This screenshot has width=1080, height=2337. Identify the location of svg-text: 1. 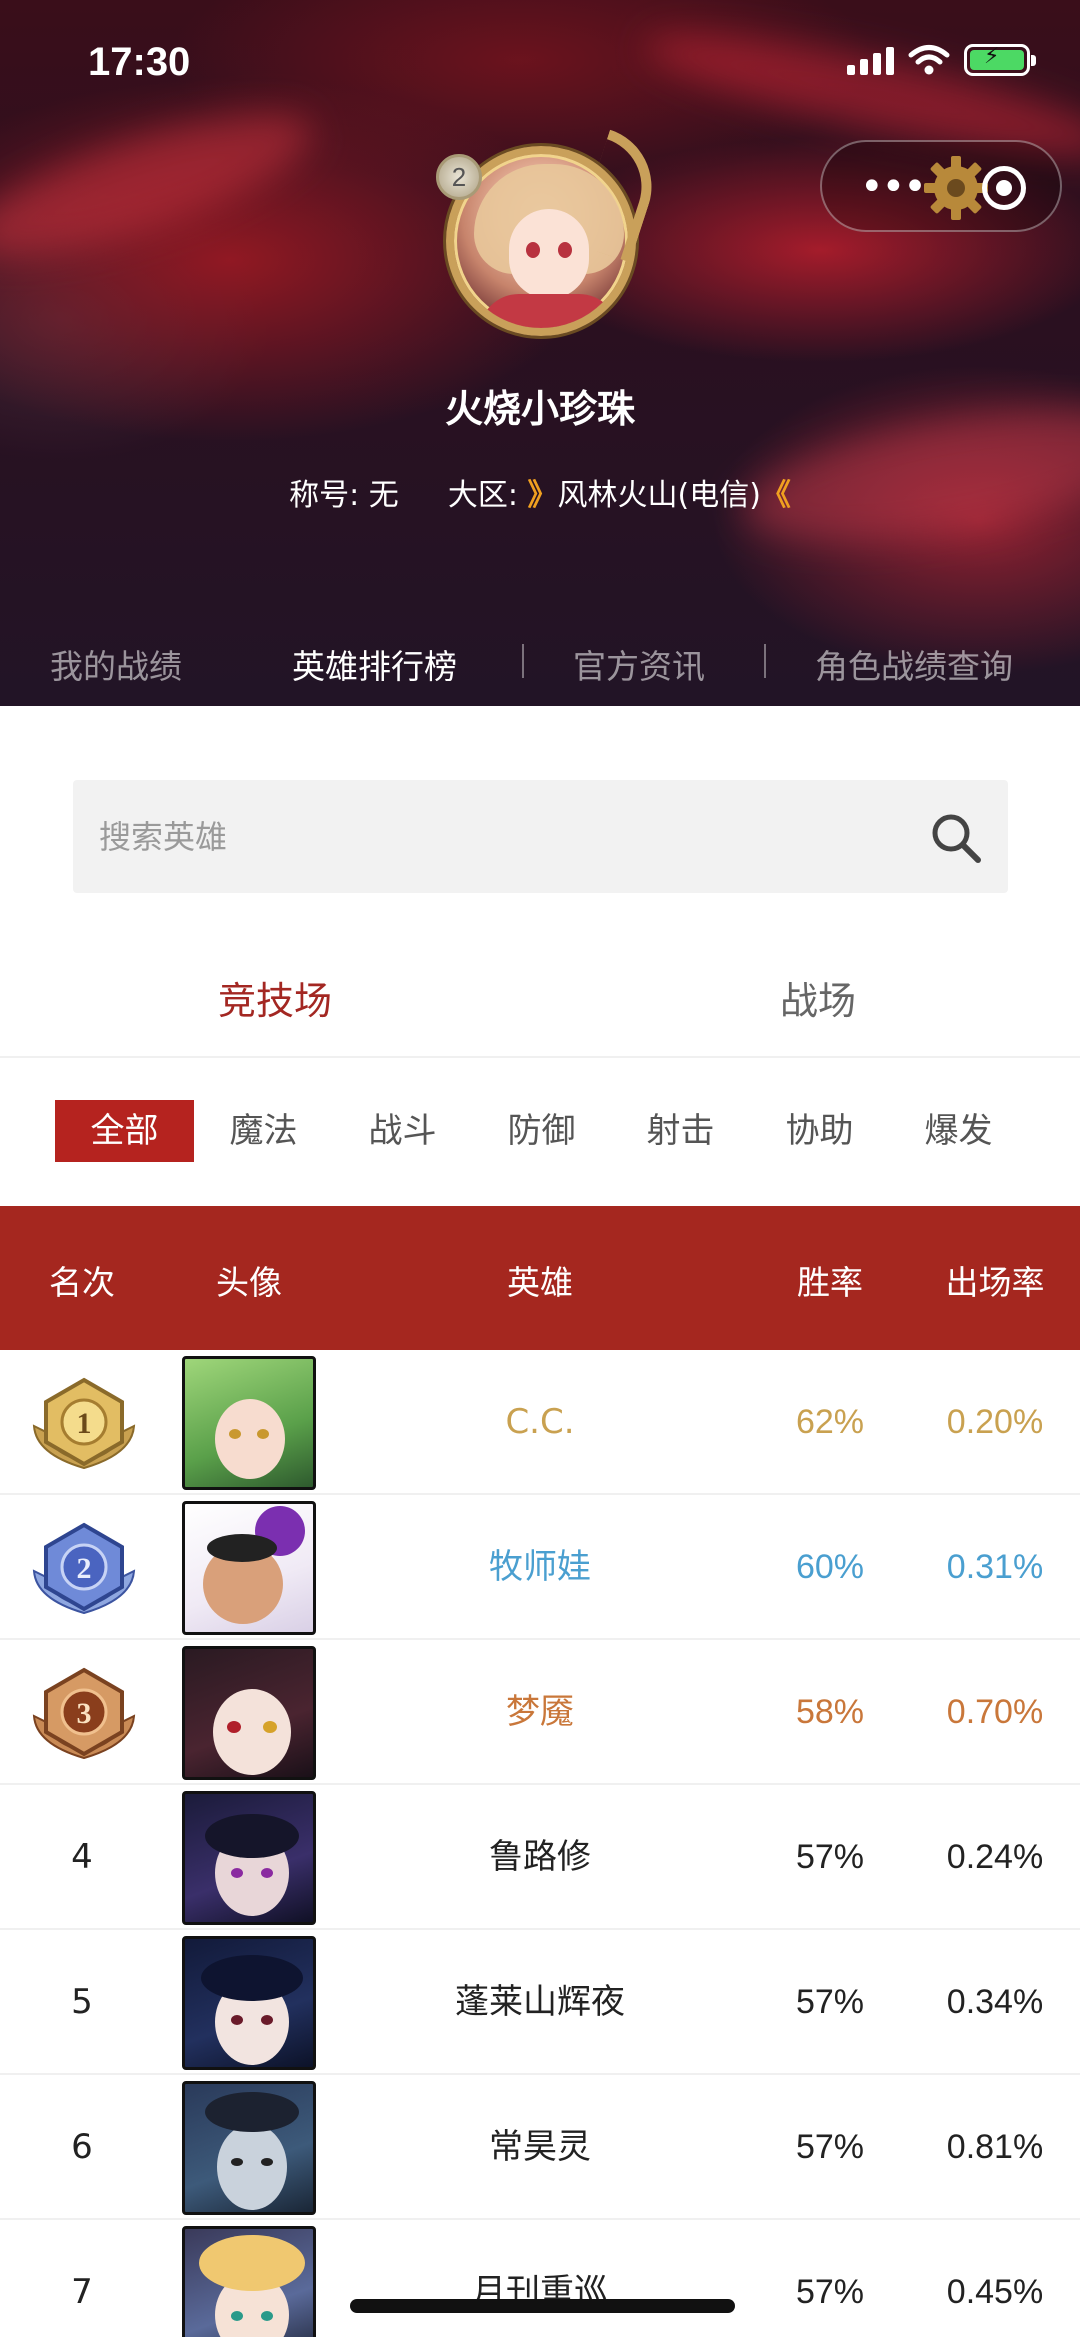
(84, 1423).